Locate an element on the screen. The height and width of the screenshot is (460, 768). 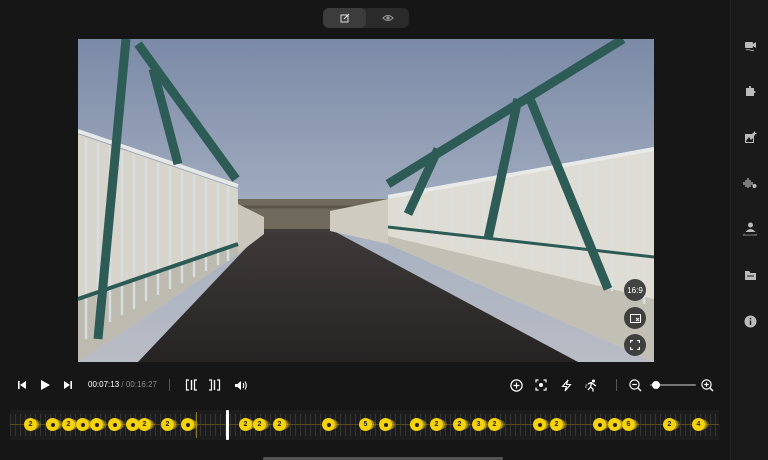
running-person-icon is located at coordinates (590, 385).